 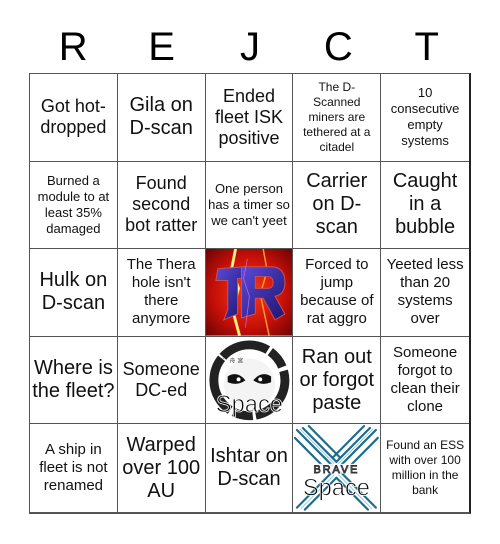 I want to click on bingo-cell: Carrier on D-scan, so click(x=337, y=205).